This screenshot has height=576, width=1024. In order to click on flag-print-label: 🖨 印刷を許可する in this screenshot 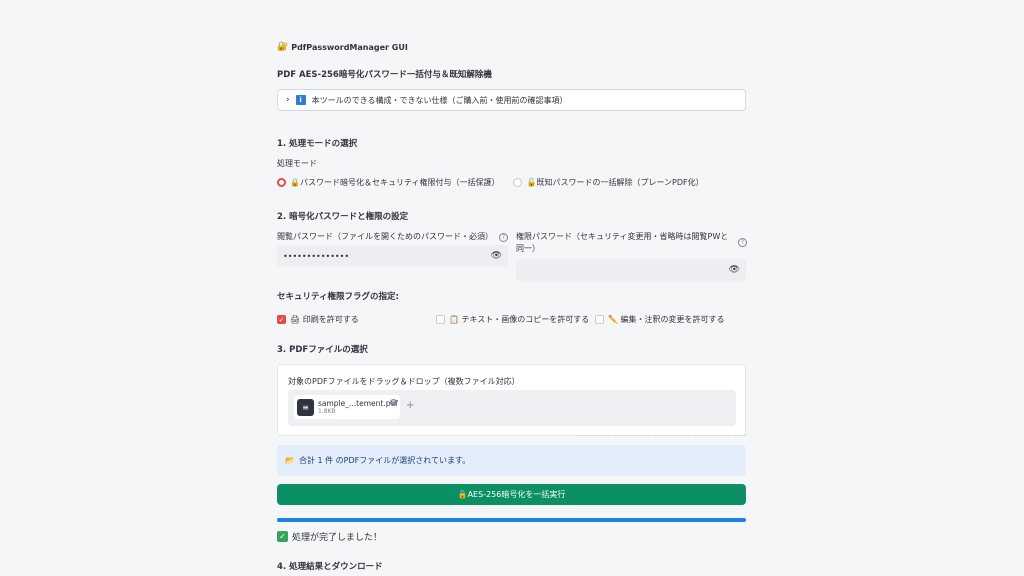, I will do `click(324, 319)`.